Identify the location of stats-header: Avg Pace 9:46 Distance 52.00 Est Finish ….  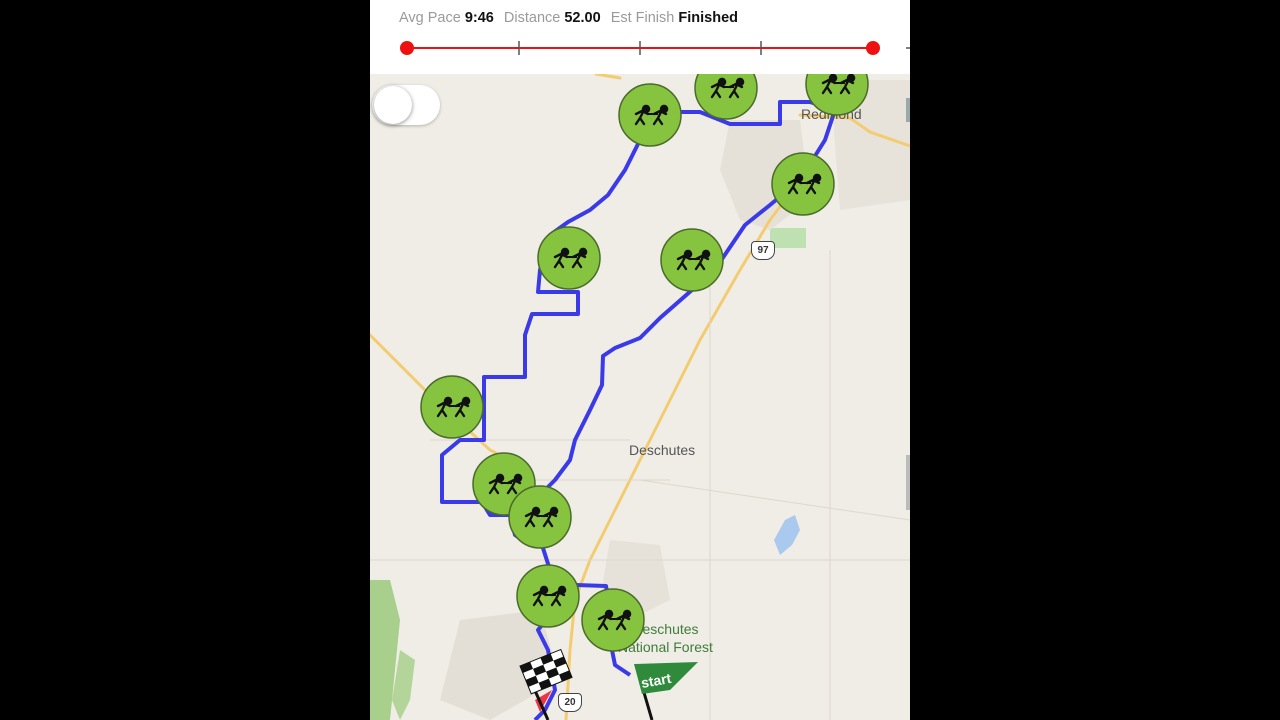
(640, 37).